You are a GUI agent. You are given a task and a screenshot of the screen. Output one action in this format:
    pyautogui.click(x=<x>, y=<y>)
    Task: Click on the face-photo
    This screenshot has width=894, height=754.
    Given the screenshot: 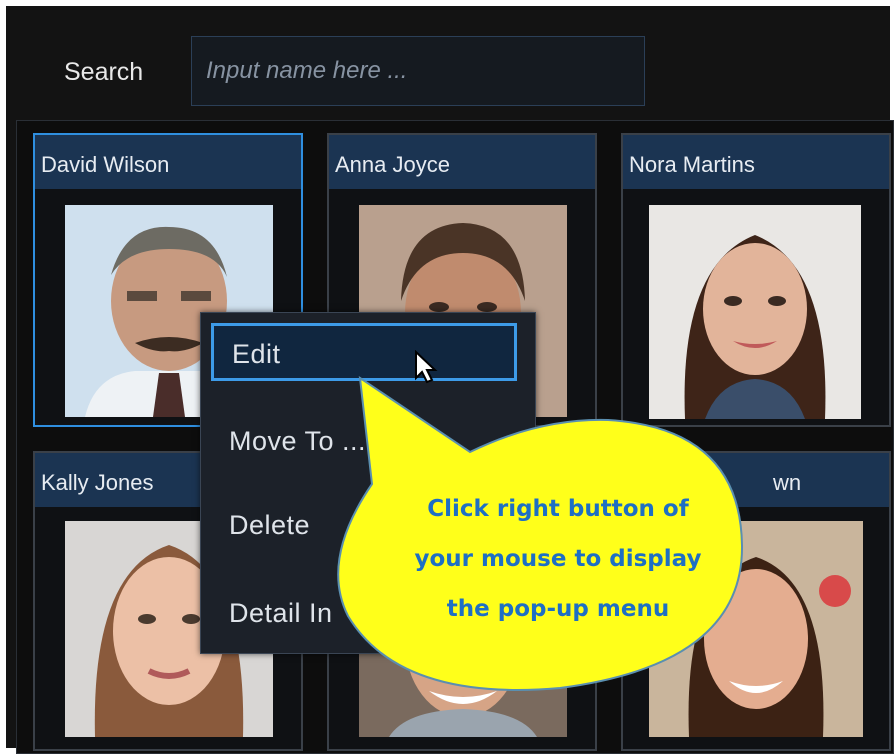 What is the action you would take?
    pyautogui.click(x=755, y=312)
    